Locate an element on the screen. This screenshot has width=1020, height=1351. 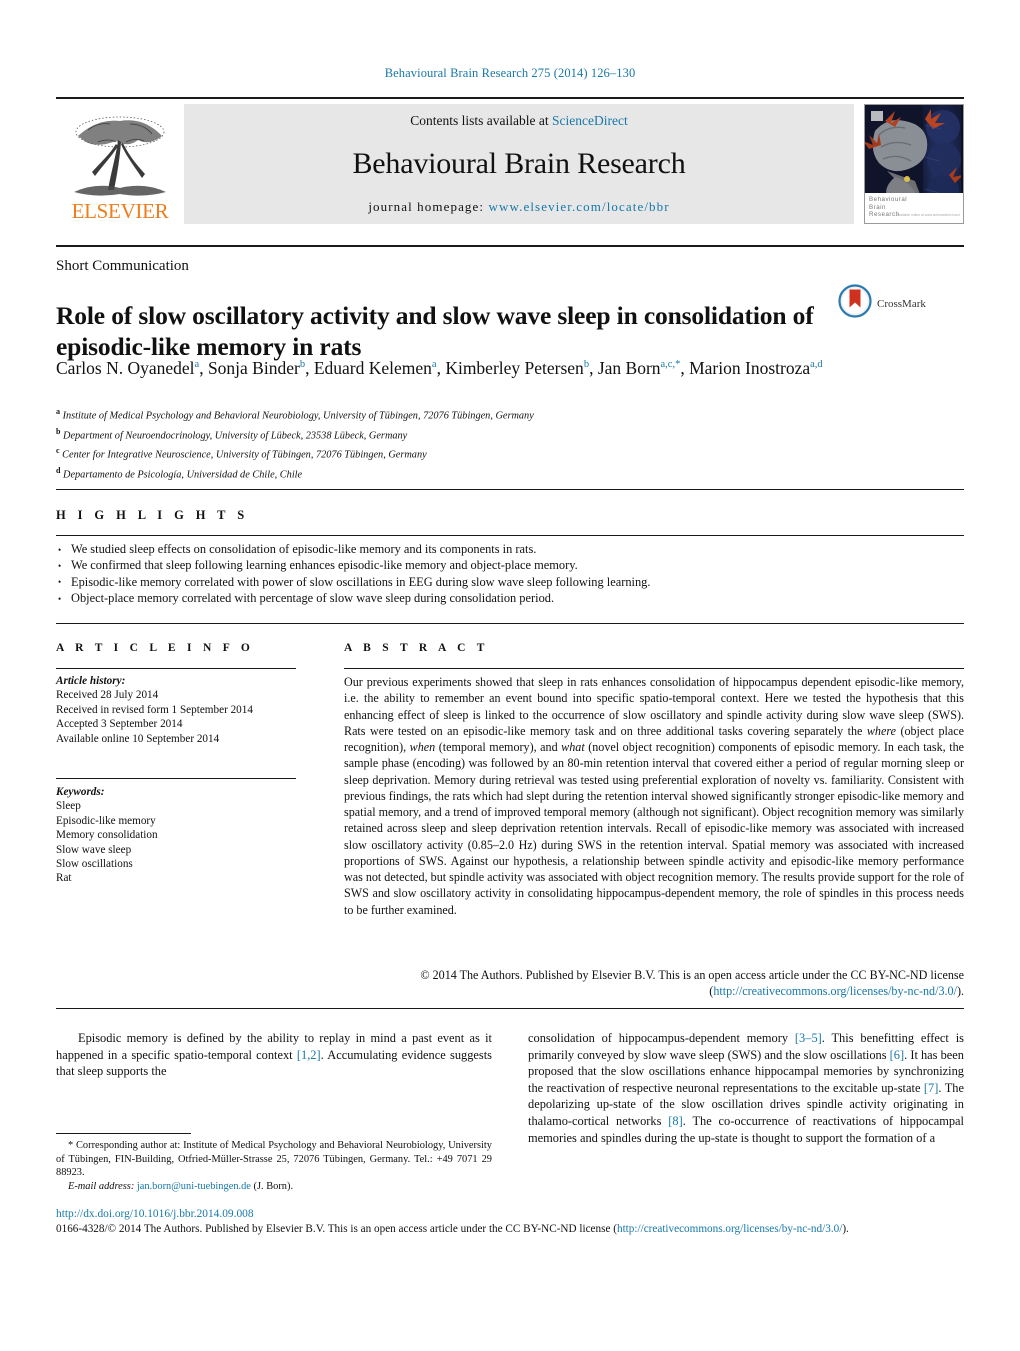
abstract-divider is located at coordinates (654, 668).